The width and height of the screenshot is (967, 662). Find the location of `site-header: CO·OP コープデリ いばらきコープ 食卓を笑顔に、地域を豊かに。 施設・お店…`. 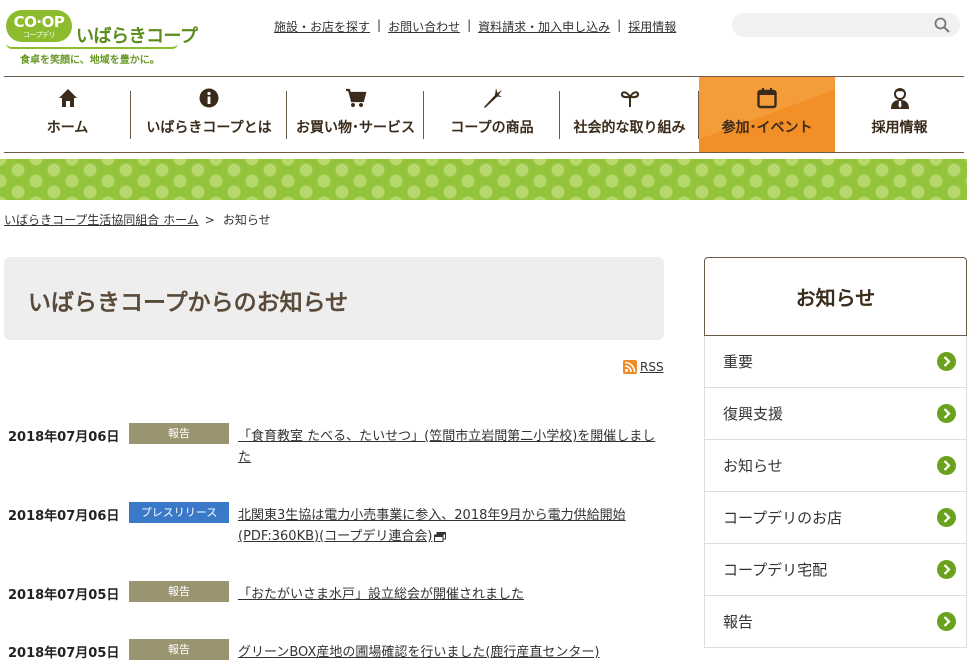

site-header: CO·OP コープデリ いばらきコープ 食卓を笑顔に、地域を豊かに。 施設・お店… is located at coordinates (483, 38).